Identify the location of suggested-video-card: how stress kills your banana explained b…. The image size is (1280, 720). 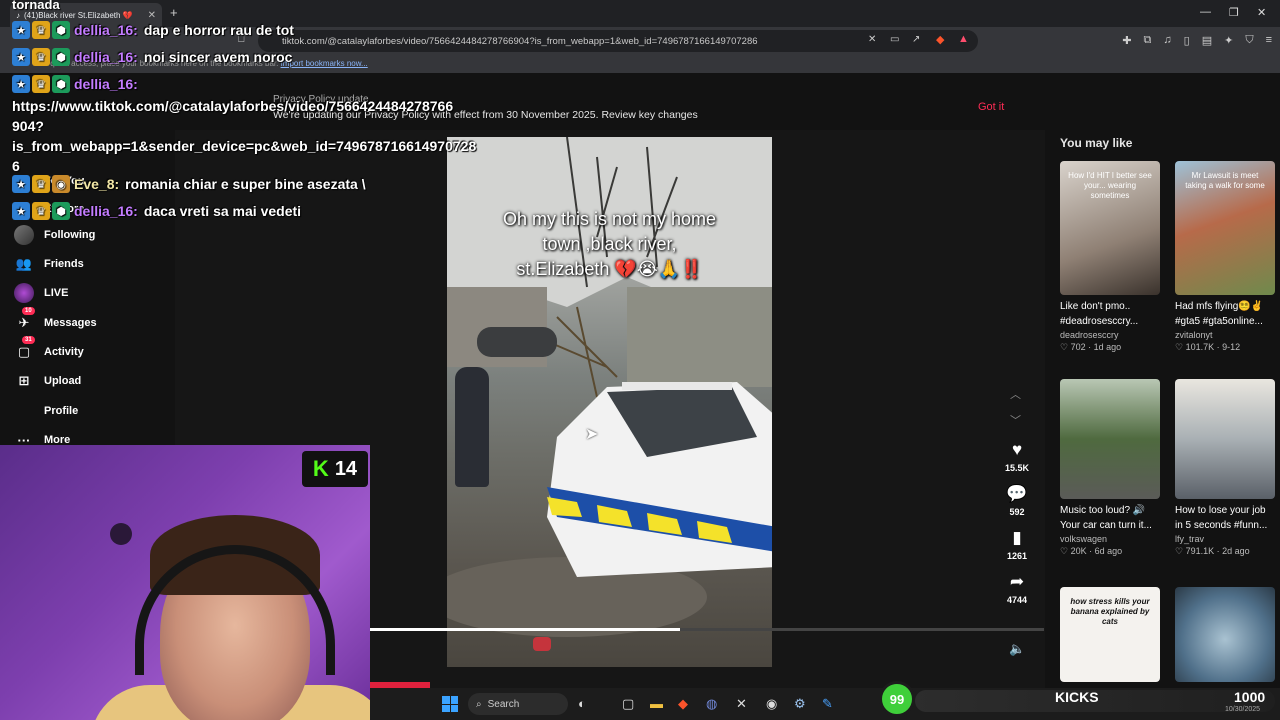
(1110, 634).